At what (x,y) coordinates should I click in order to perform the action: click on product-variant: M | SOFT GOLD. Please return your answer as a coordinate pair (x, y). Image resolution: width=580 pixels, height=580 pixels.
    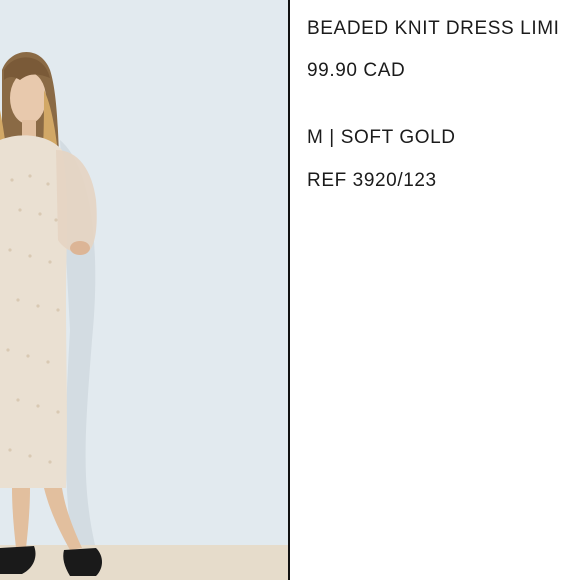
    Looking at the image, I should click on (381, 137).